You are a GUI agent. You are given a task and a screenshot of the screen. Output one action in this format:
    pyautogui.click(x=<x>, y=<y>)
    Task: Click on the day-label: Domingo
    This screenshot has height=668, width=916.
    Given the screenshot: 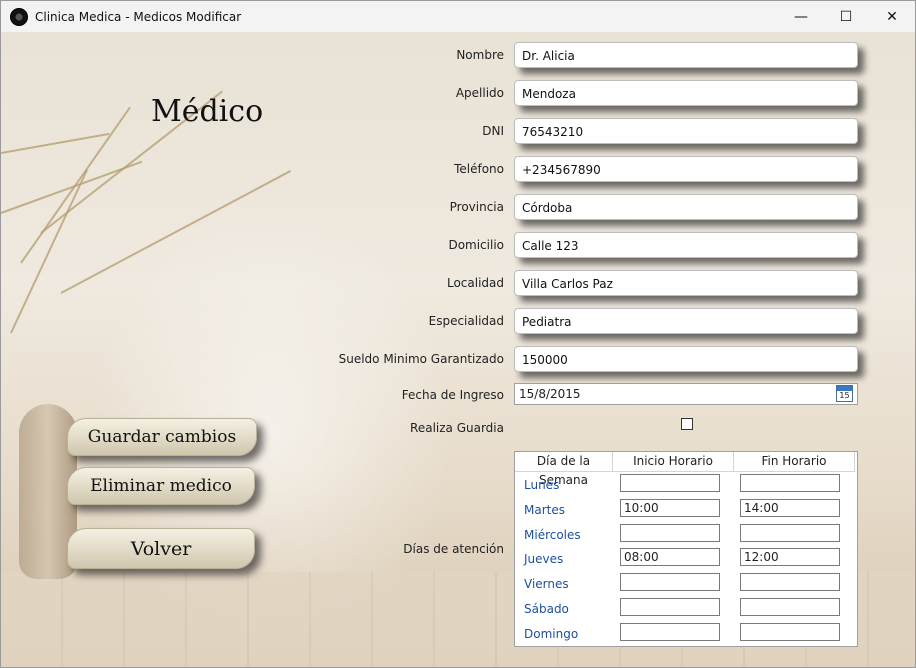 What is the action you would take?
    pyautogui.click(x=551, y=634)
    